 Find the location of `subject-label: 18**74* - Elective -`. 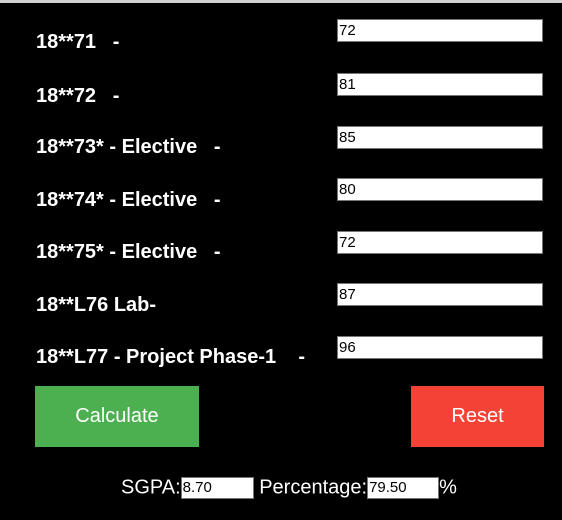

subject-label: 18**74* - Elective - is located at coordinates (128, 200).